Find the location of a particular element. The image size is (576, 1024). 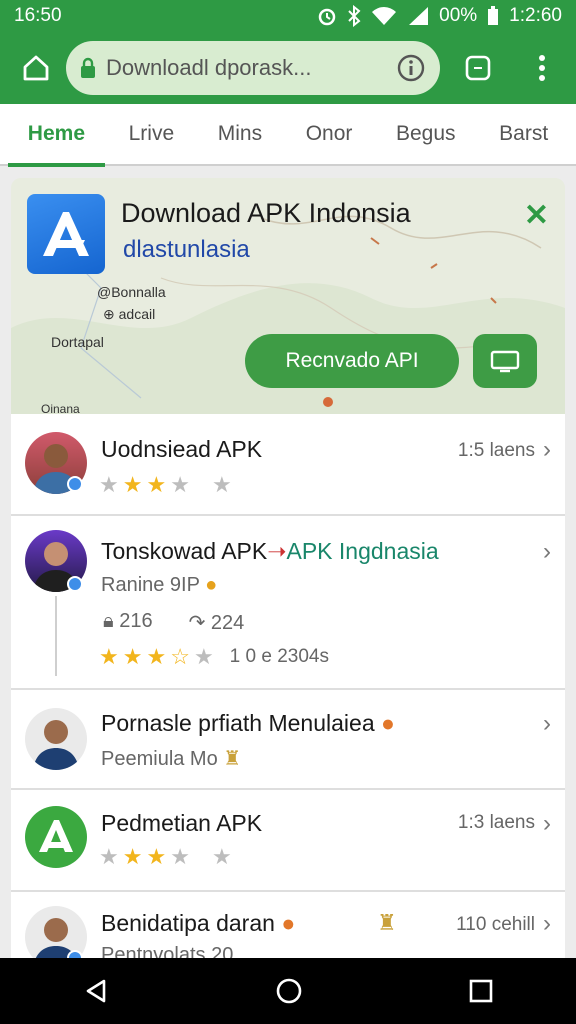

tab-4: Begus is located at coordinates (426, 134).